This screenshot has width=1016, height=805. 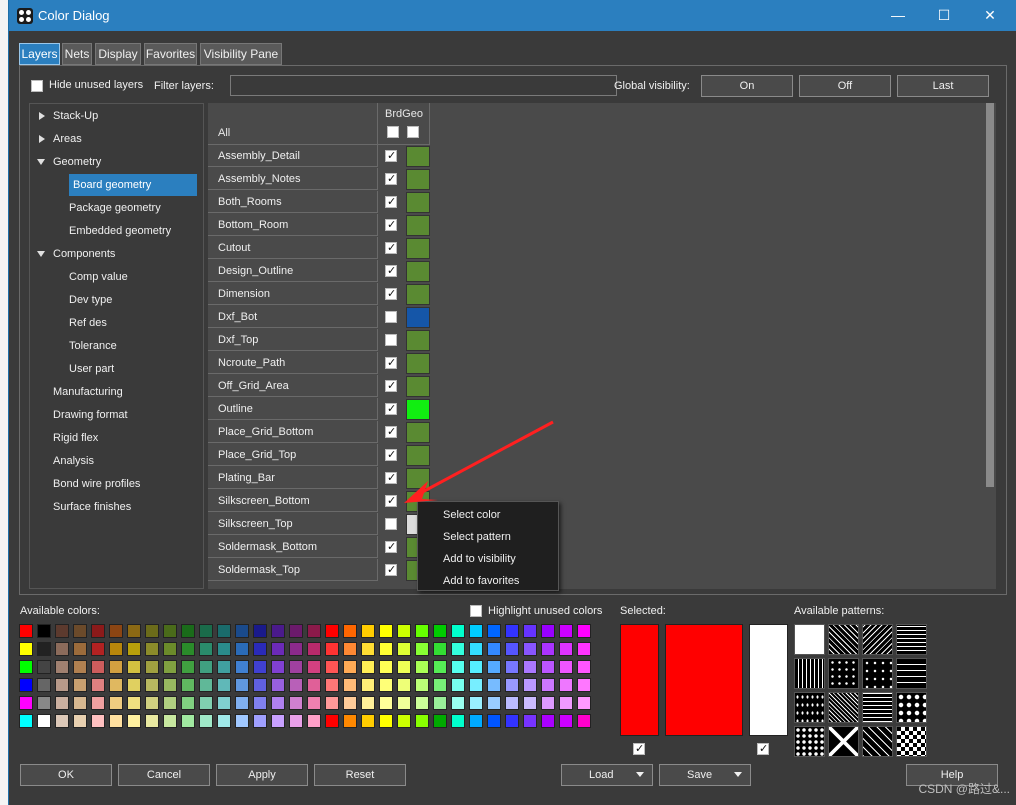 I want to click on tree-item-geometry: Geometry, so click(x=77, y=162).